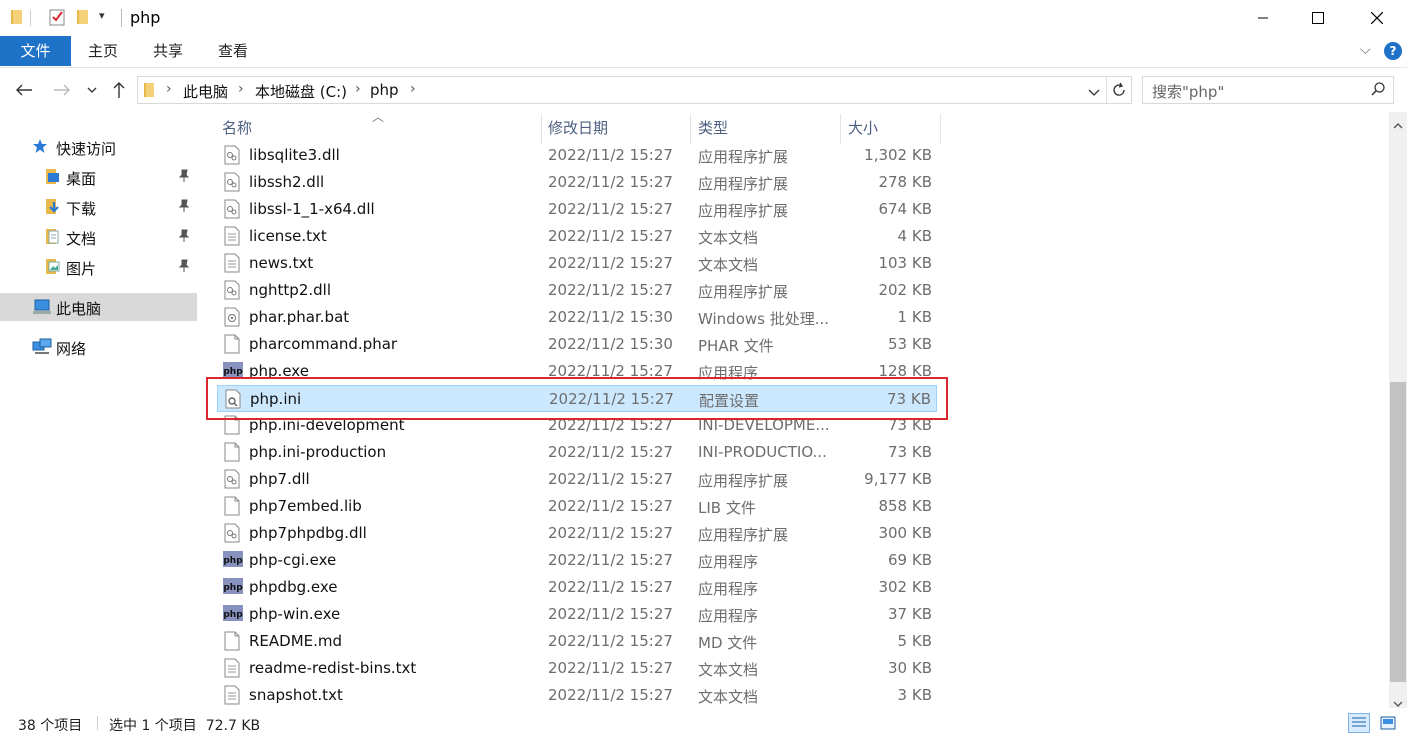 The image size is (1407, 736). What do you see at coordinates (728, 265) in the screenshot?
I see `file-type: 文本文档` at bounding box center [728, 265].